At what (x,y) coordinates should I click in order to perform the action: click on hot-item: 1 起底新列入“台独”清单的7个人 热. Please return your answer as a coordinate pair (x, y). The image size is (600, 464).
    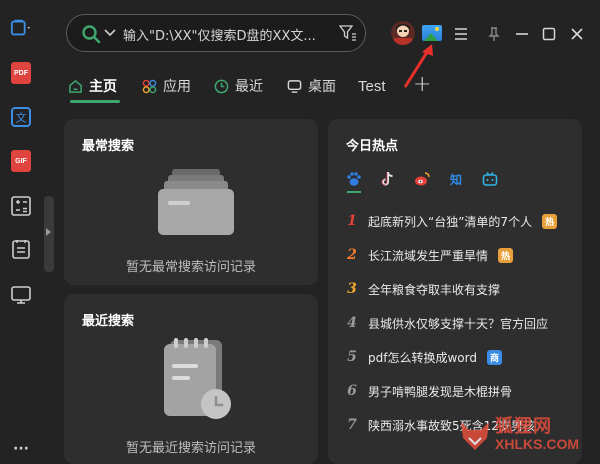
    Looking at the image, I should click on (452, 221).